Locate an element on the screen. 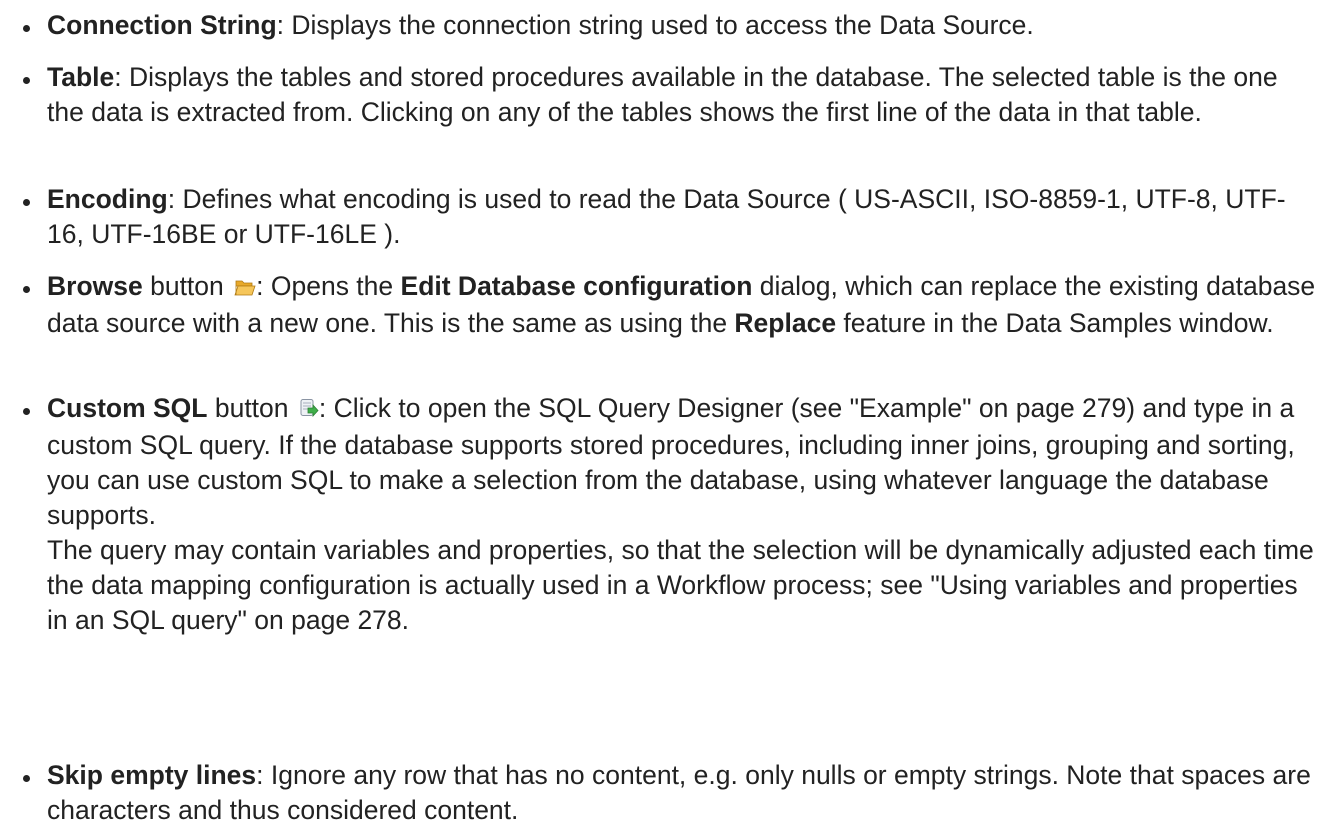 This screenshot has height=840, width=1322. browse-button-word: button is located at coordinates (187, 286).